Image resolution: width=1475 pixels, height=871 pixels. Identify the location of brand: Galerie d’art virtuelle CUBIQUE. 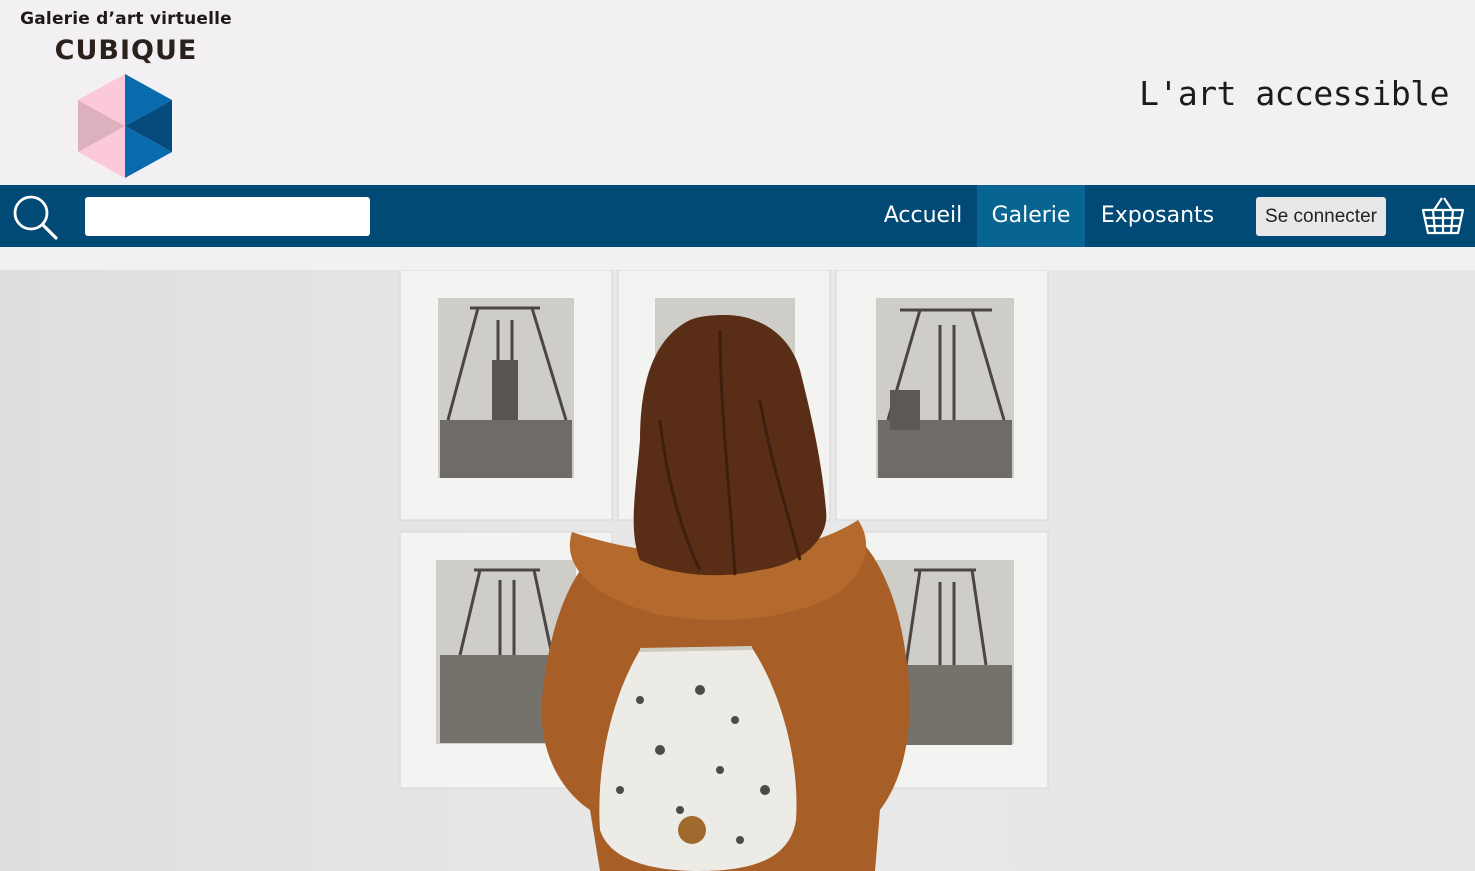
(126, 37).